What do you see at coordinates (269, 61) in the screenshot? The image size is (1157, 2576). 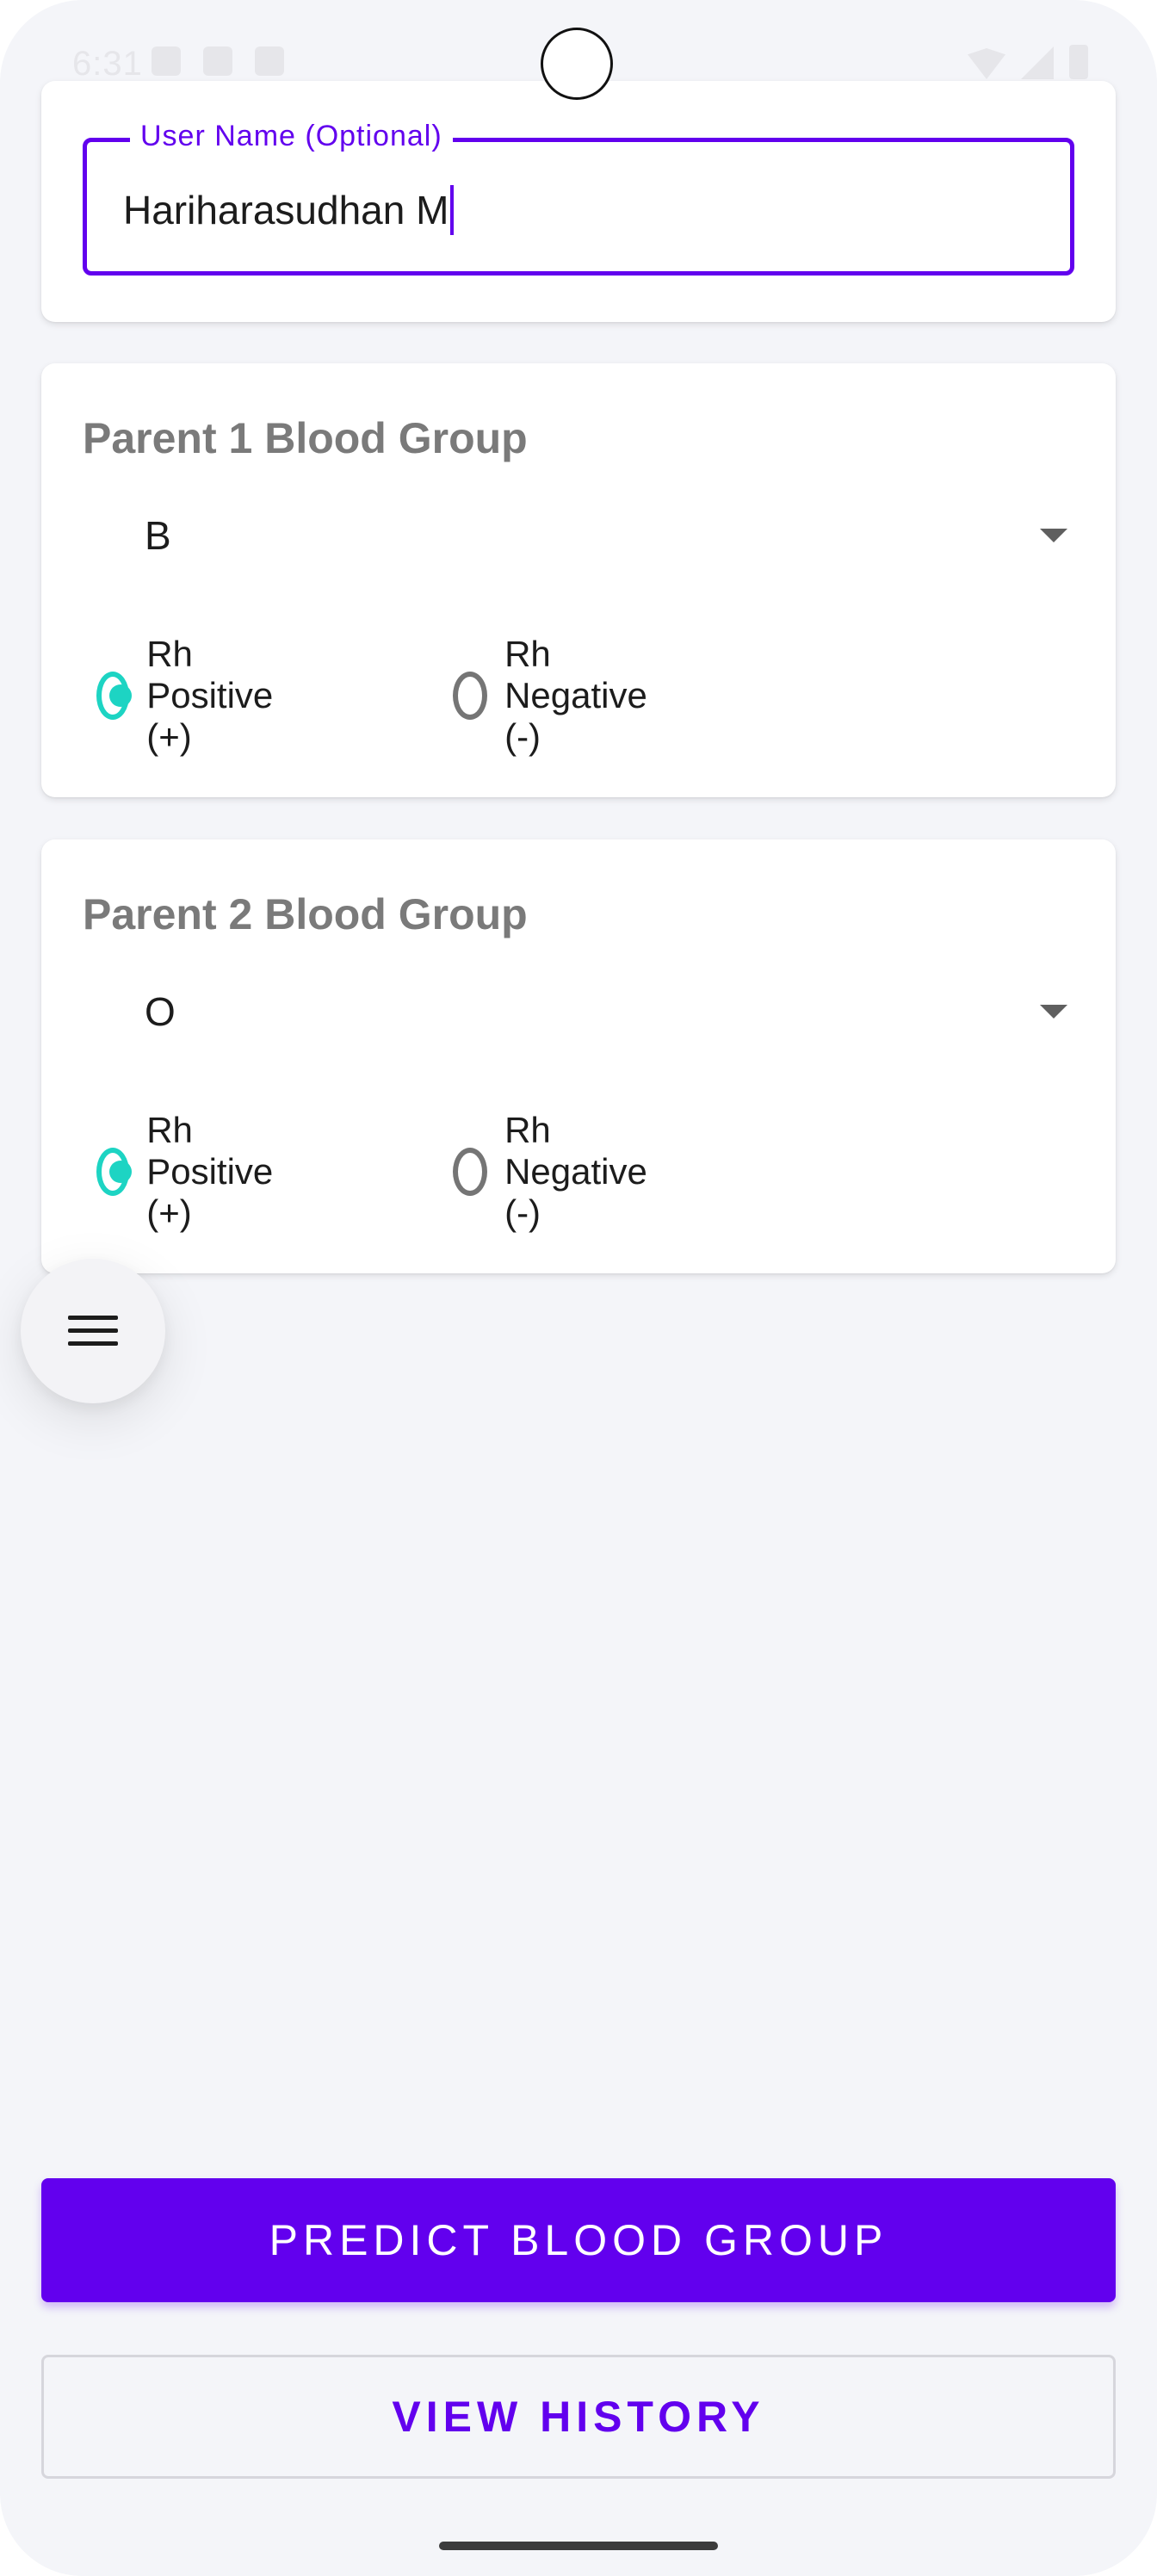 I see `sd-card-icon` at bounding box center [269, 61].